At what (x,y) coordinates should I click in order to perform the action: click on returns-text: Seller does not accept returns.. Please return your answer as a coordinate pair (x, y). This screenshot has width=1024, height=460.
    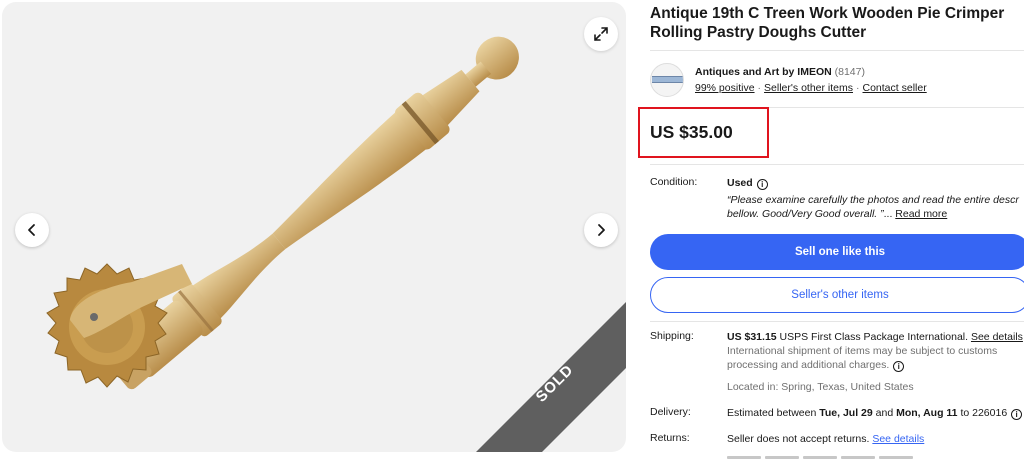
    Looking at the image, I should click on (800, 439).